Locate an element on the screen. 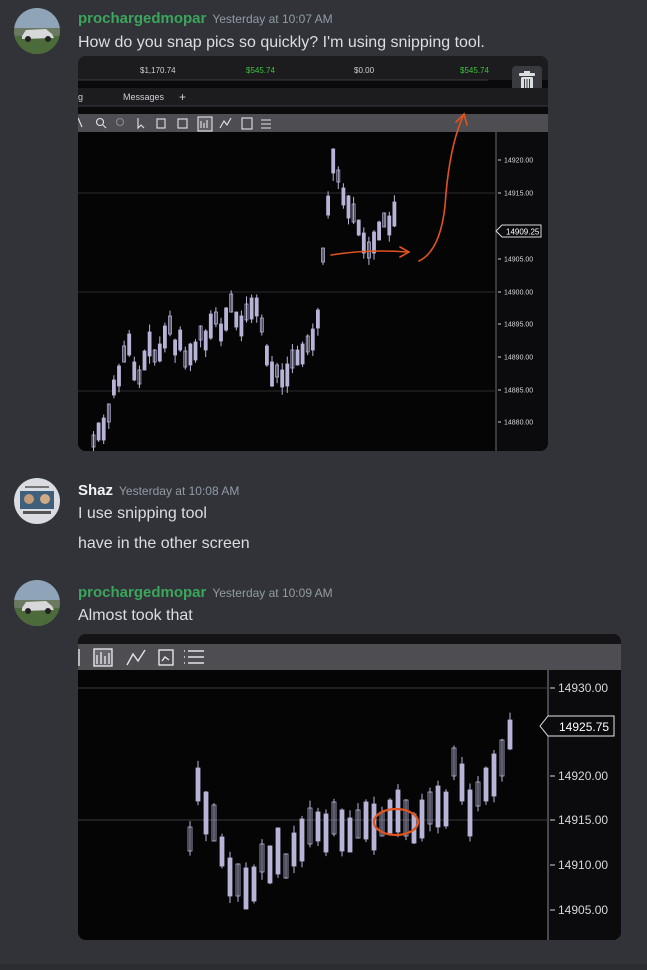 Image resolution: width=647 pixels, height=970 pixels. message-header: prochargedmopar Yesterday at 10:07 AM is located at coordinates (205, 18).